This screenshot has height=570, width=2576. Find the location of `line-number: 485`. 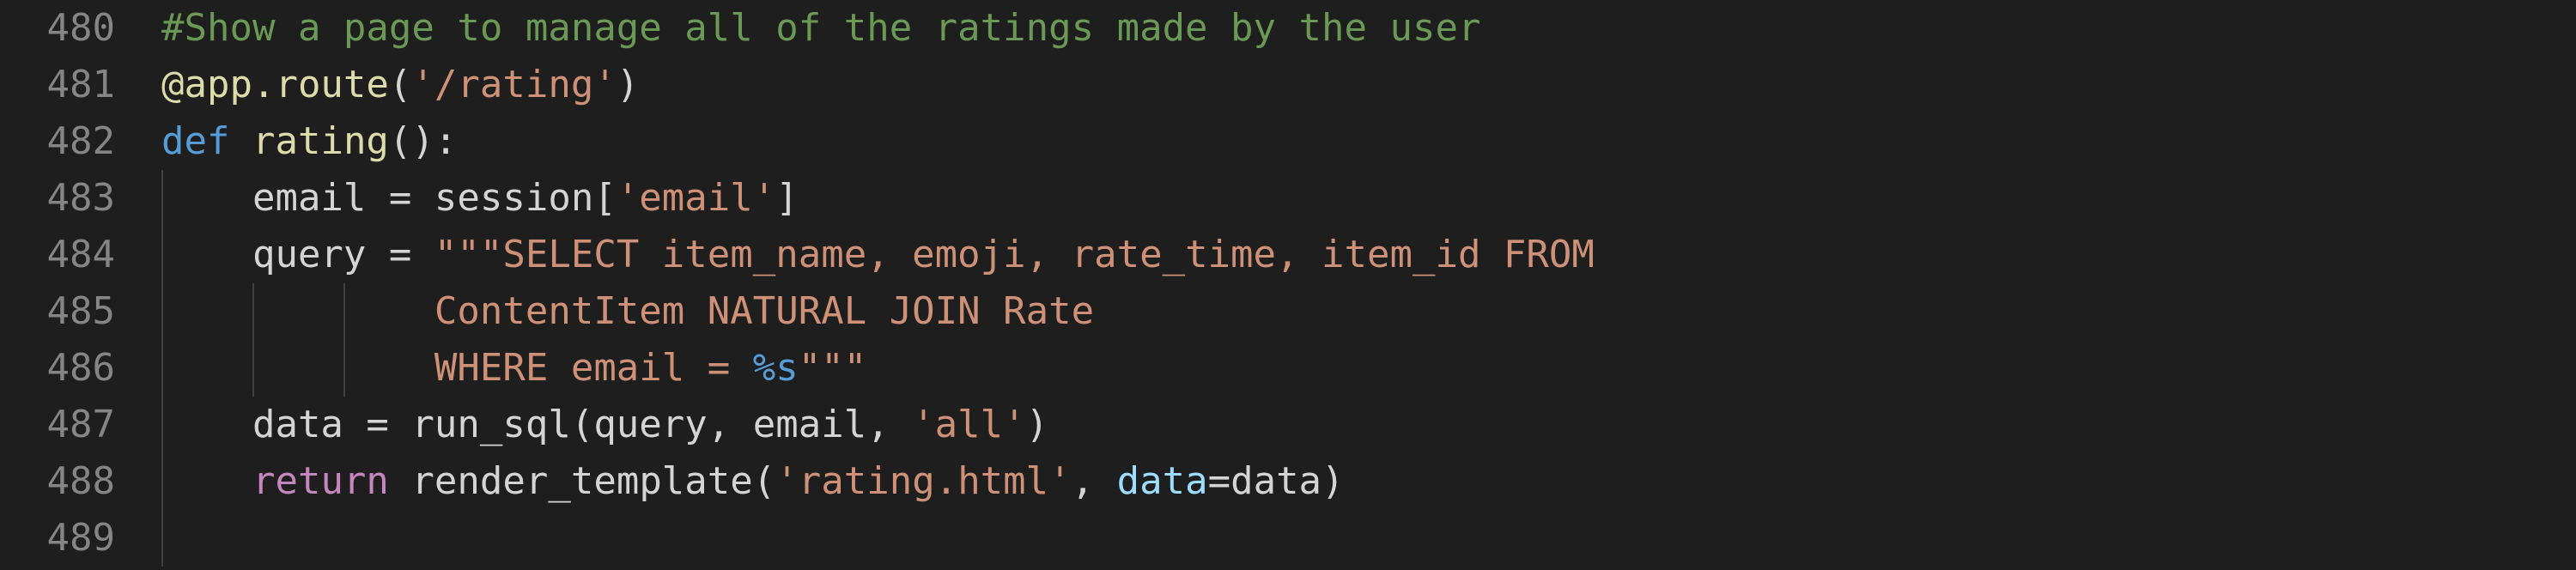

line-number: 485 is located at coordinates (80, 311).